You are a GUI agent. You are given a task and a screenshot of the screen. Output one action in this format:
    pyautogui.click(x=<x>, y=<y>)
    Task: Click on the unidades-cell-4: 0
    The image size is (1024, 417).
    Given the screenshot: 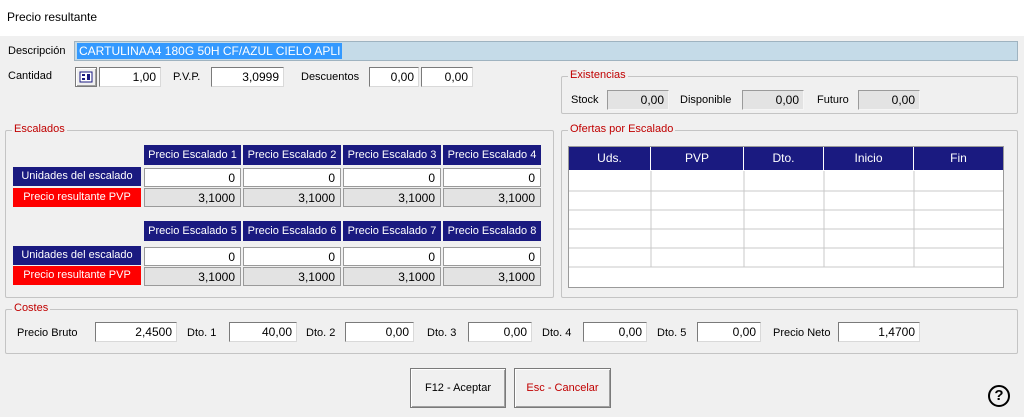 What is the action you would take?
    pyautogui.click(x=492, y=177)
    